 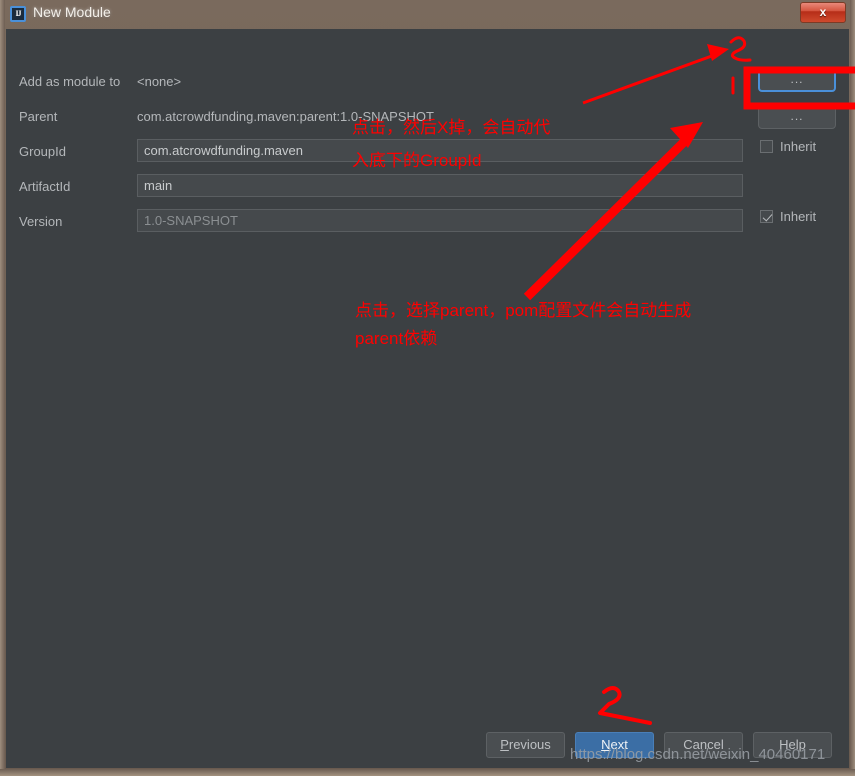 What do you see at coordinates (451, 127) in the screenshot?
I see `annotation-note-groupid-line1: 点击，然后X掉，会自动代` at bounding box center [451, 127].